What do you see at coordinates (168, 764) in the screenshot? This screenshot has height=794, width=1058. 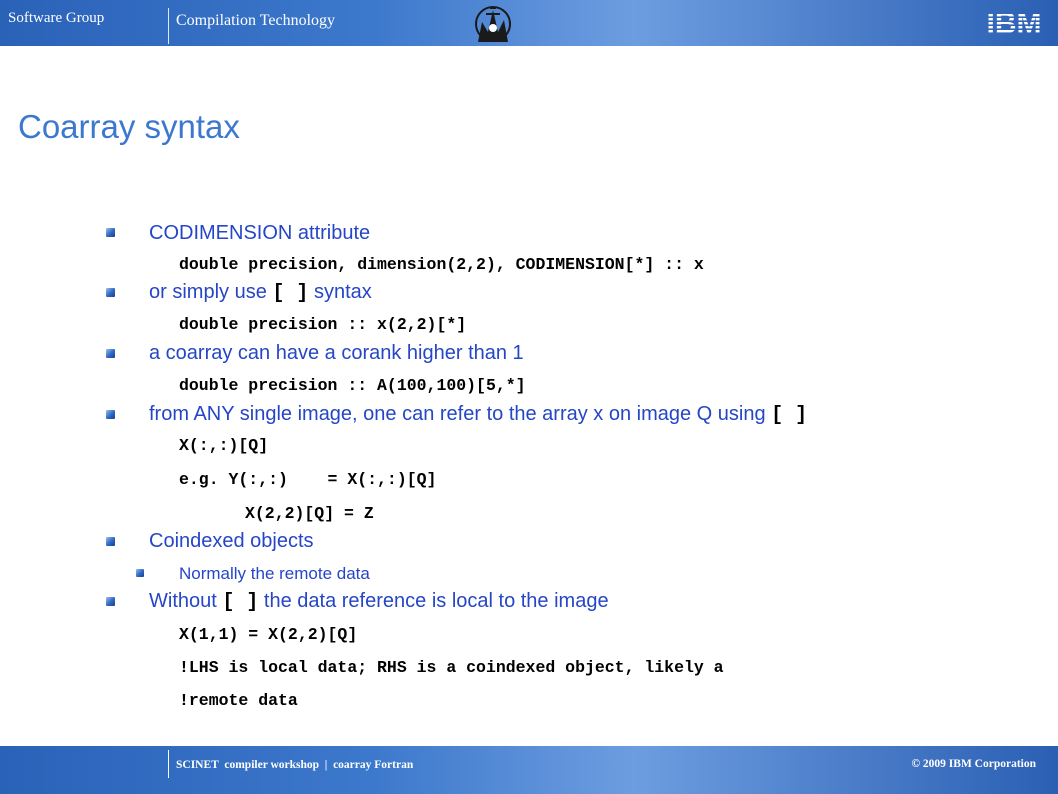 I see `footer-divider` at bounding box center [168, 764].